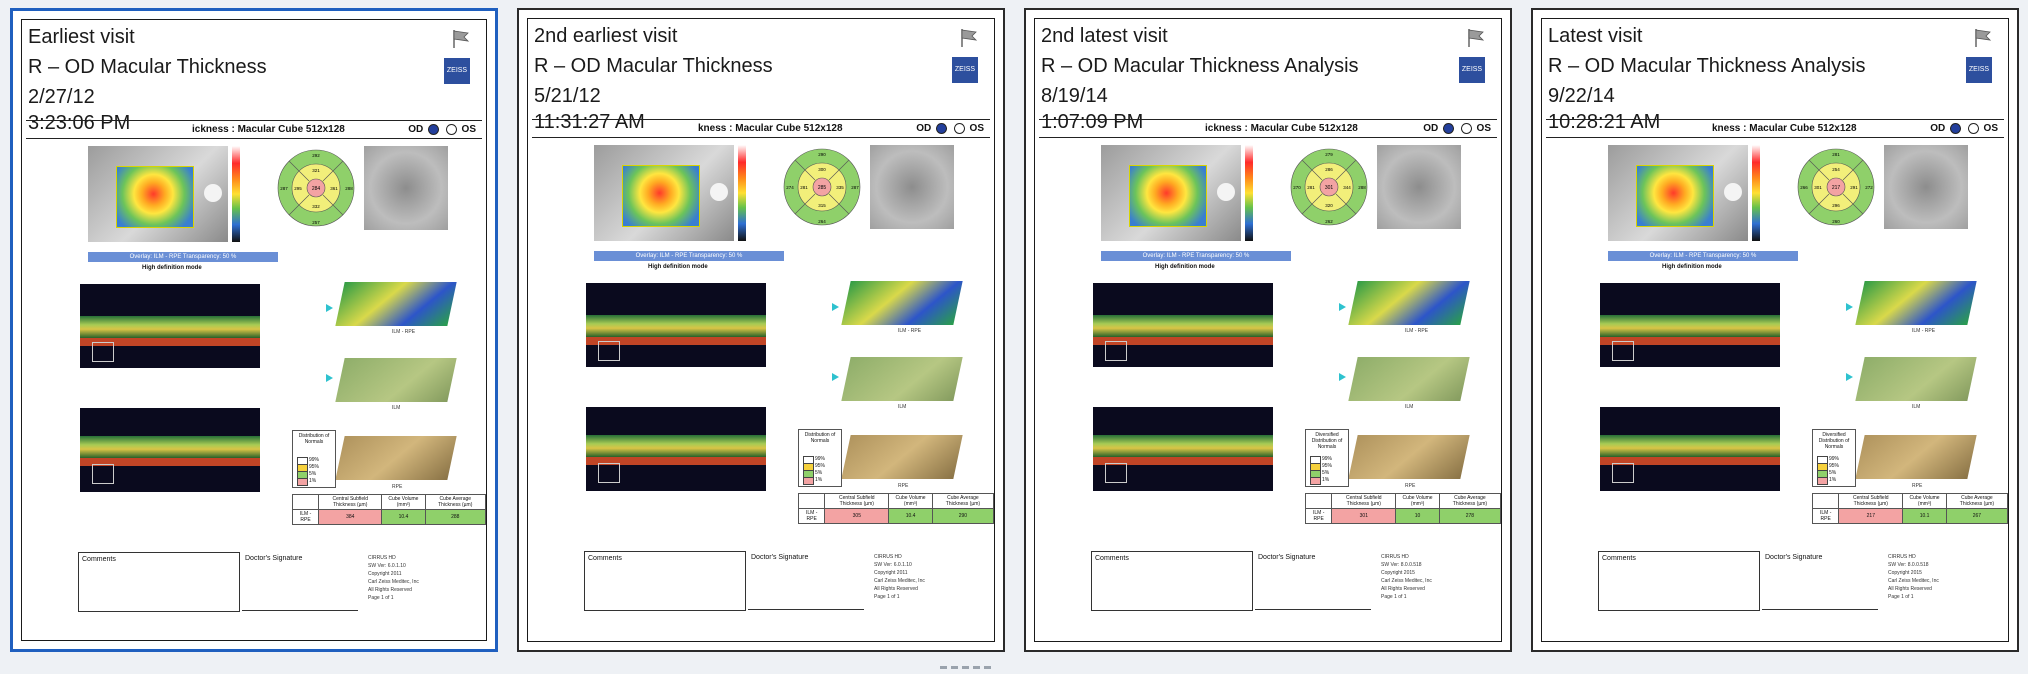 The width and height of the screenshot is (2028, 674). Describe the element at coordinates (382, 558) in the screenshot. I see `footer-line: CIRRUS HD` at that location.